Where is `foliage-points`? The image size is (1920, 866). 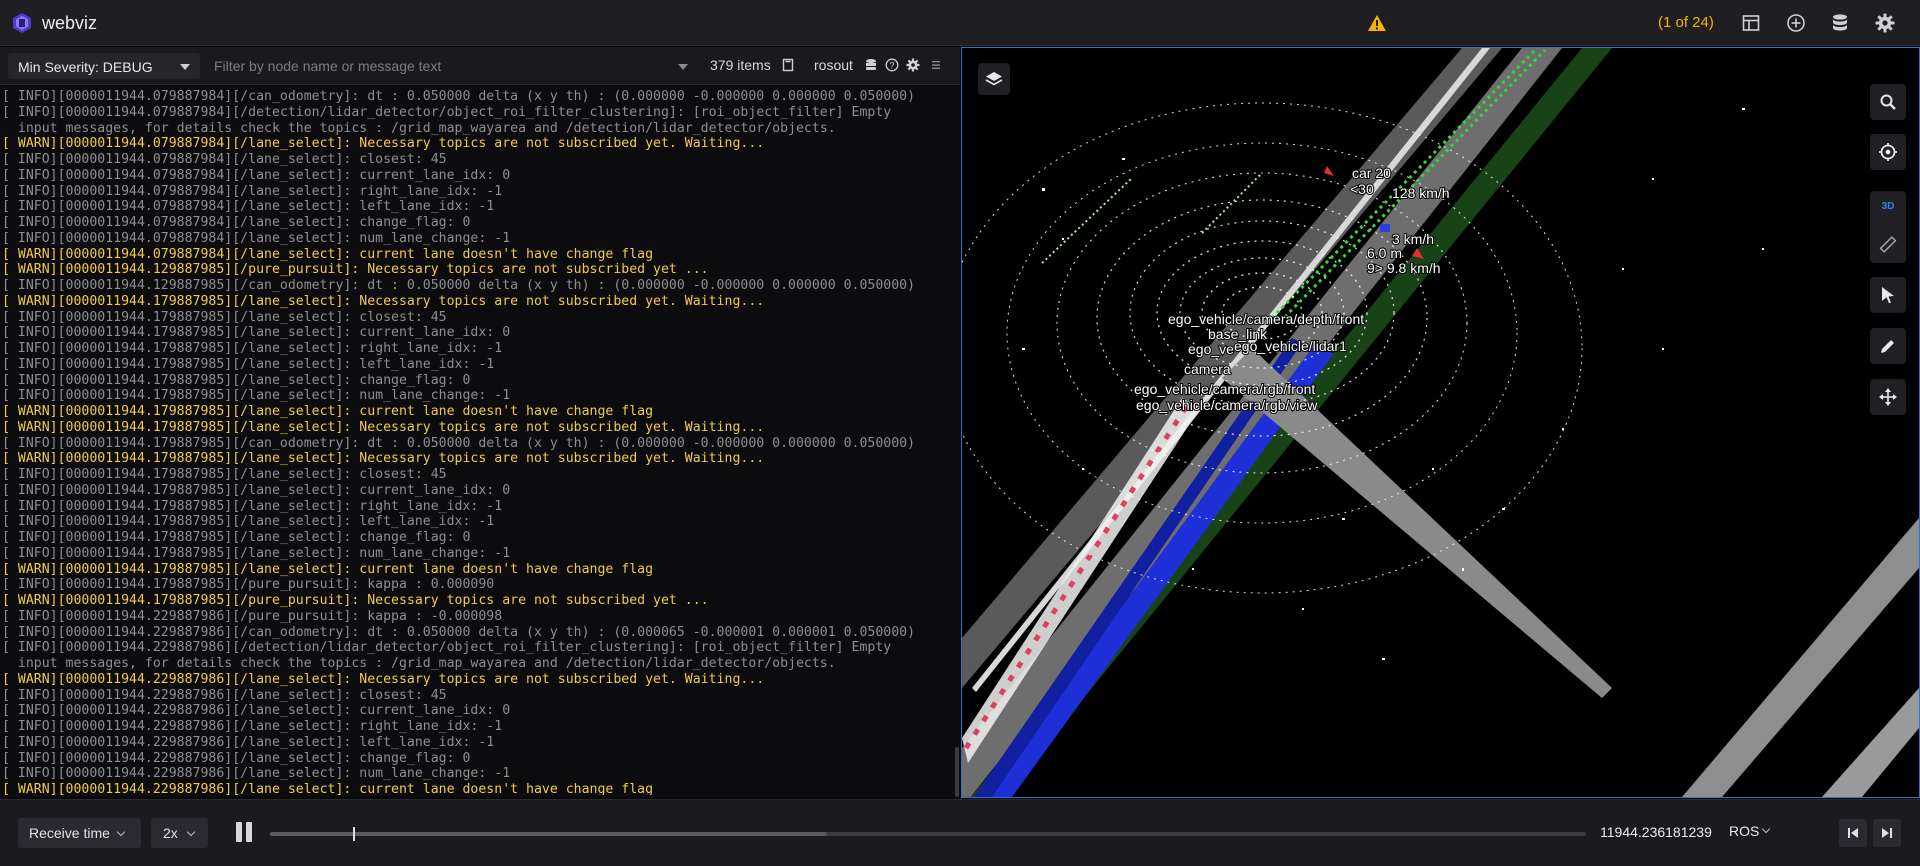
foliage-points is located at coordinates (1152, 218).